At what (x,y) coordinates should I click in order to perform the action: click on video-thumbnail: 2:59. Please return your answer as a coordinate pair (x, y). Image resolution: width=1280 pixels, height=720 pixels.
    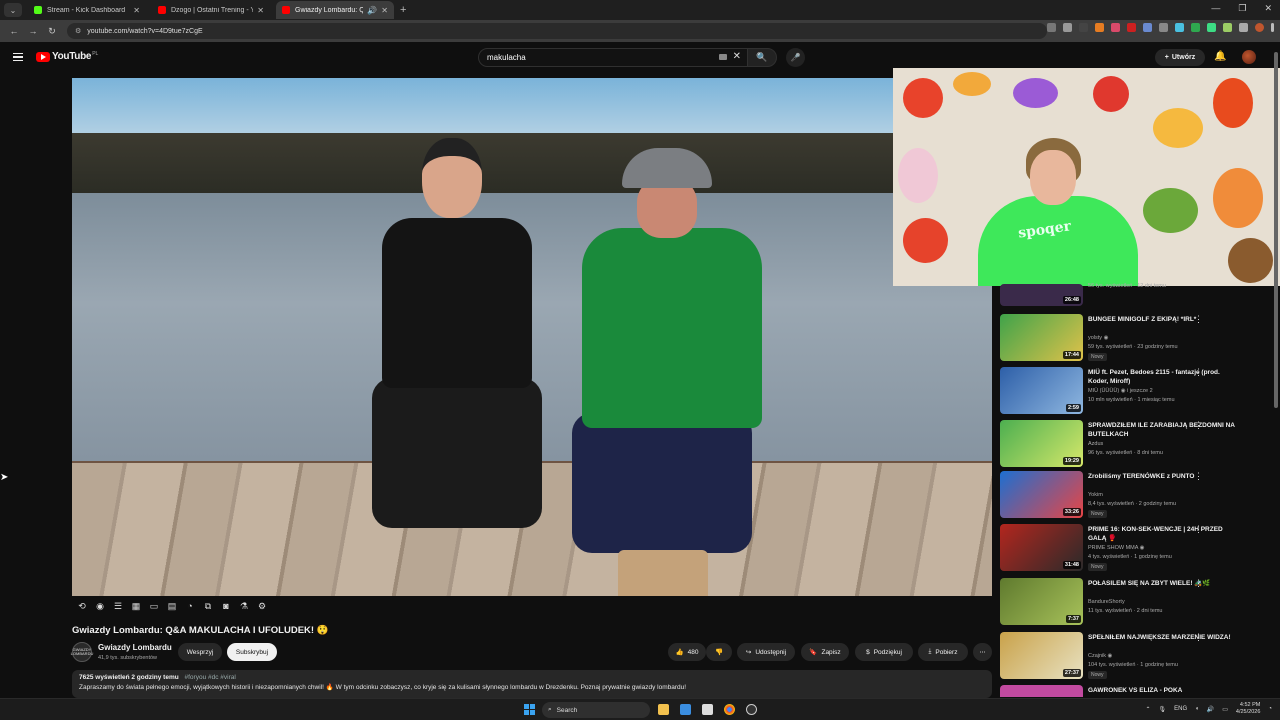
    Looking at the image, I should click on (1041, 390).